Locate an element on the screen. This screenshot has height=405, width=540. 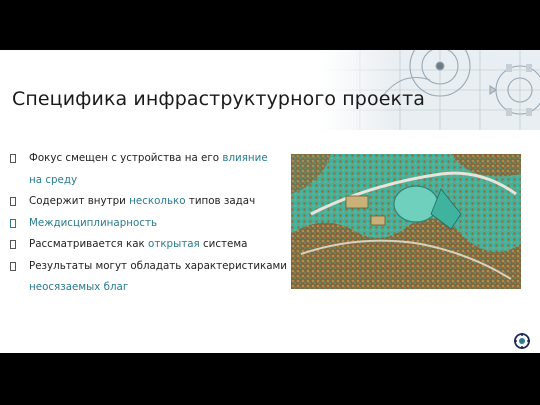
bullet-text: Рассматривается как is located at coordinates (89, 244).